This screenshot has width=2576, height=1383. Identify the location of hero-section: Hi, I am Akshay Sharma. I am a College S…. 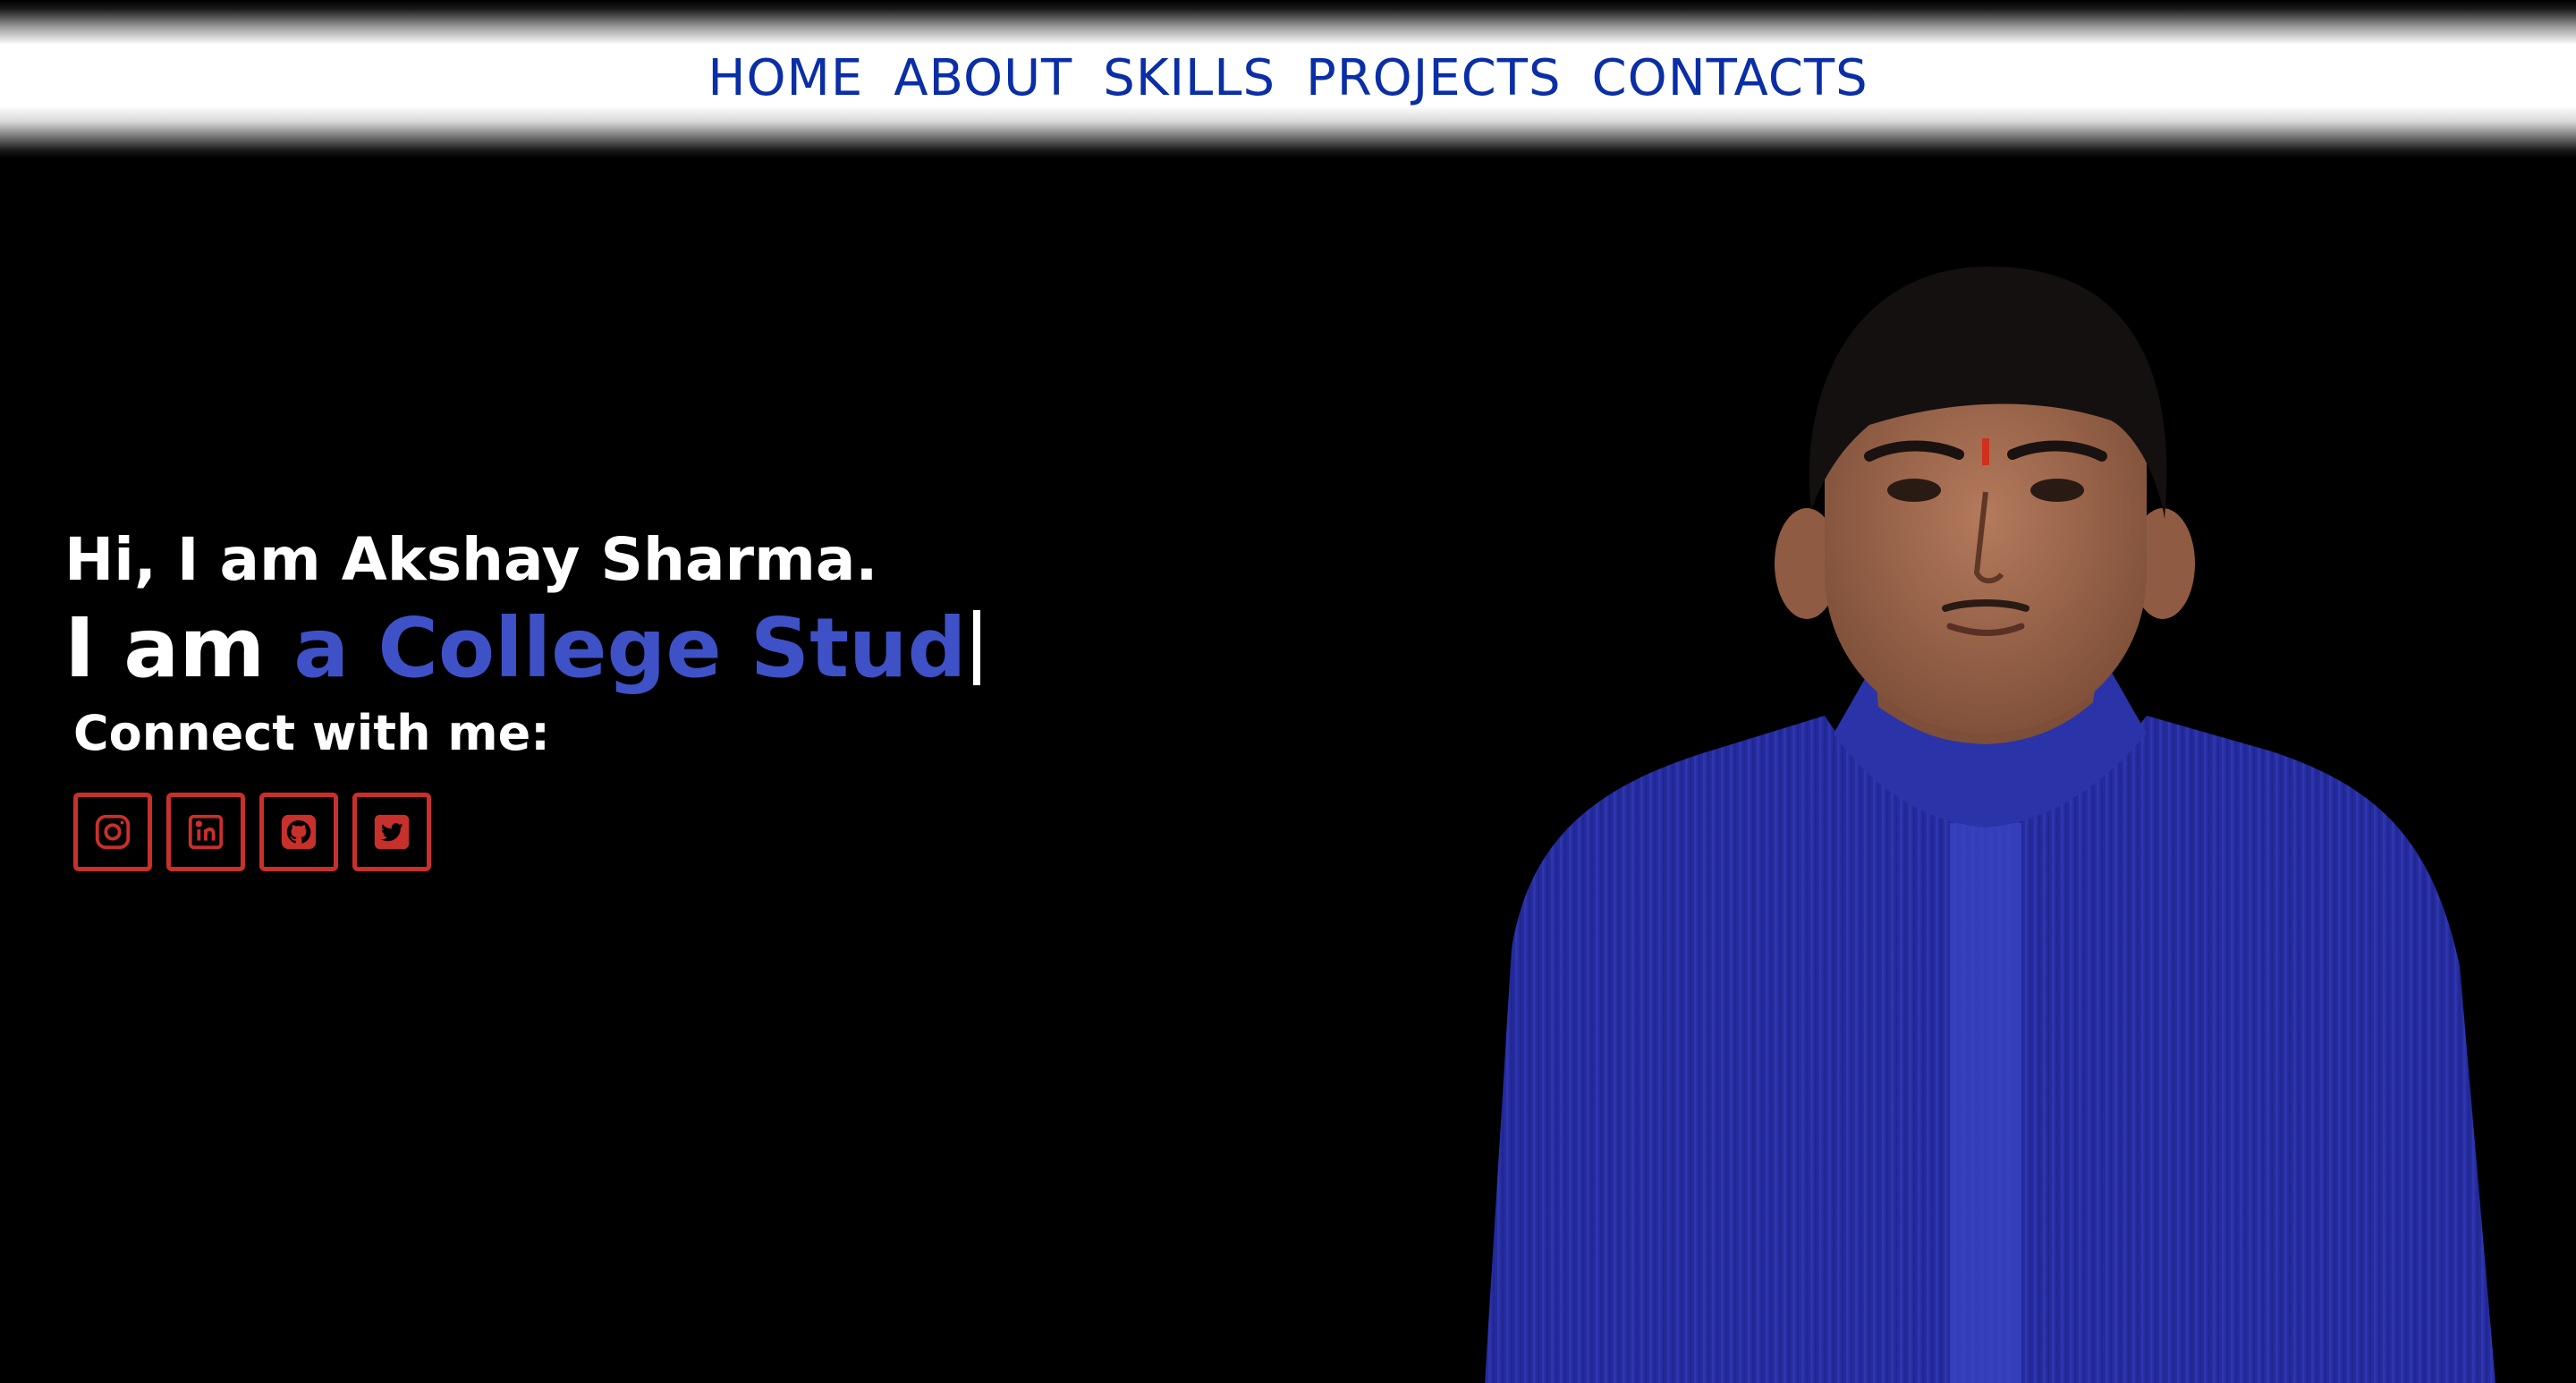
(690, 698).